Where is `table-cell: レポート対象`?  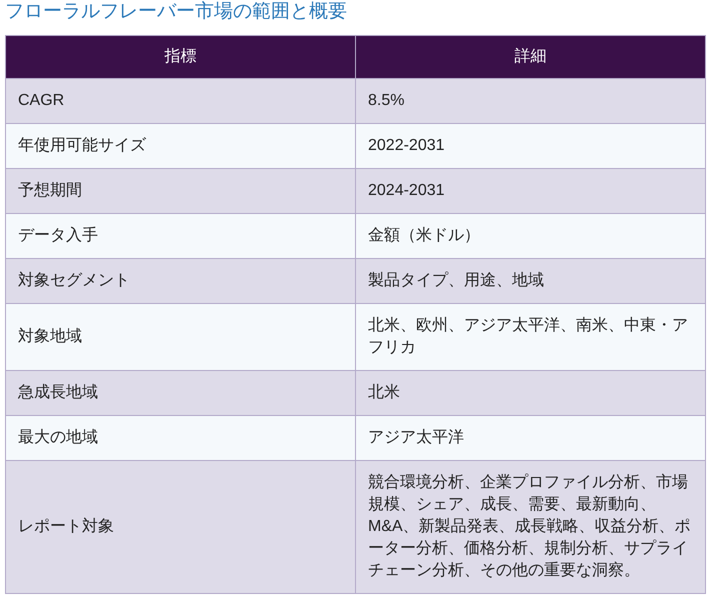
table-cell: レポート対象 is located at coordinates (181, 527).